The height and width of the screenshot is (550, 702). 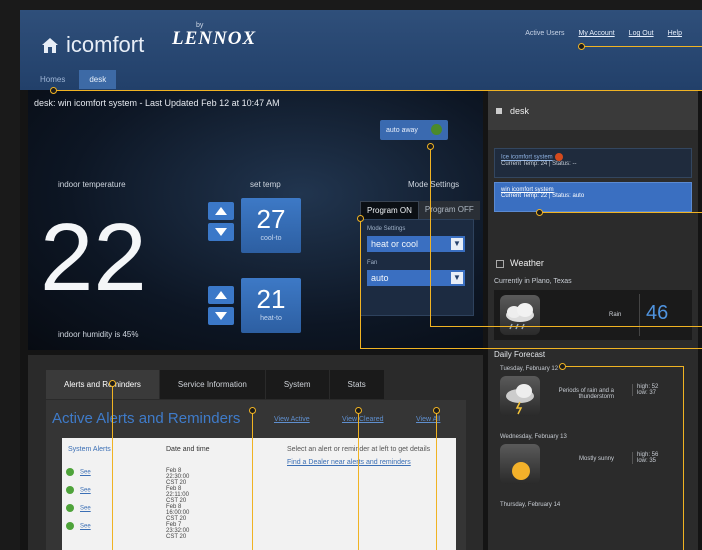 I want to click on find-dealer-link: Find a Dealer near alerts and reminders, so click(x=362, y=462).